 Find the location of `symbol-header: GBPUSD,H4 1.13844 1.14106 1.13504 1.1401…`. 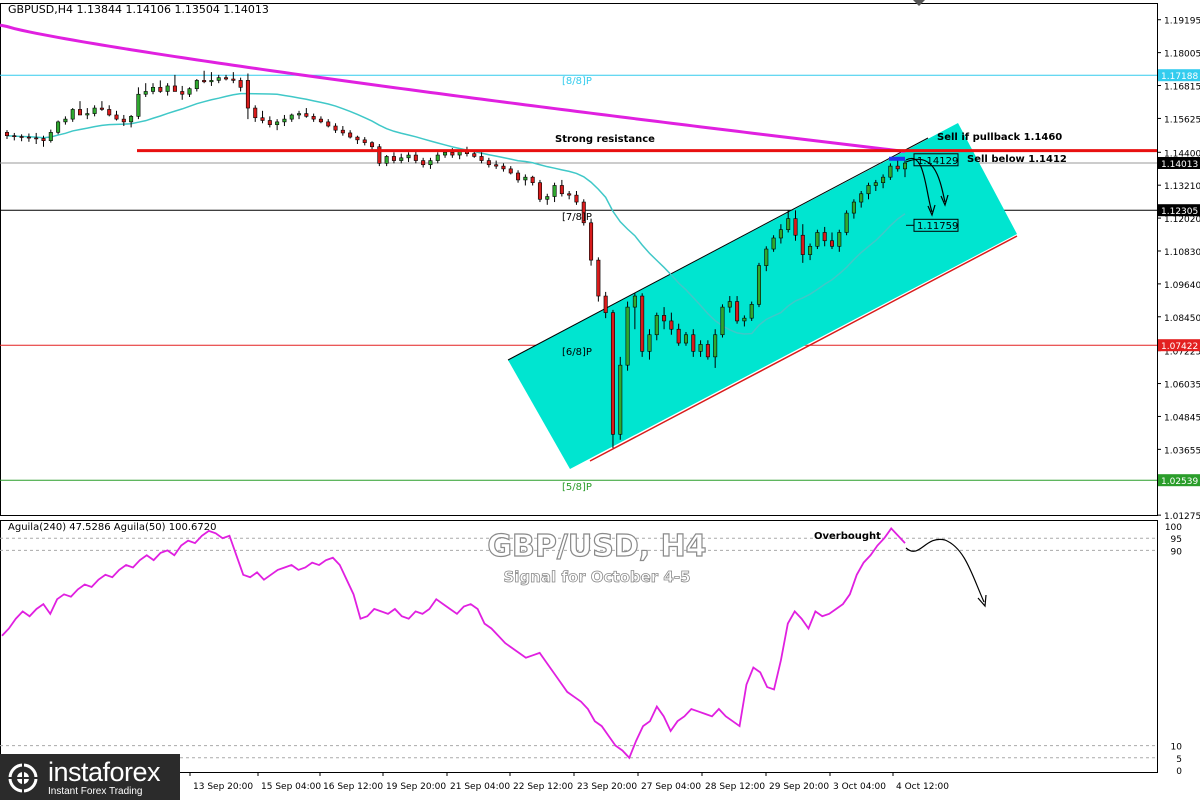

symbol-header: GBPUSD,H4 1.13844 1.14106 1.13504 1.1401… is located at coordinates (138, 9).